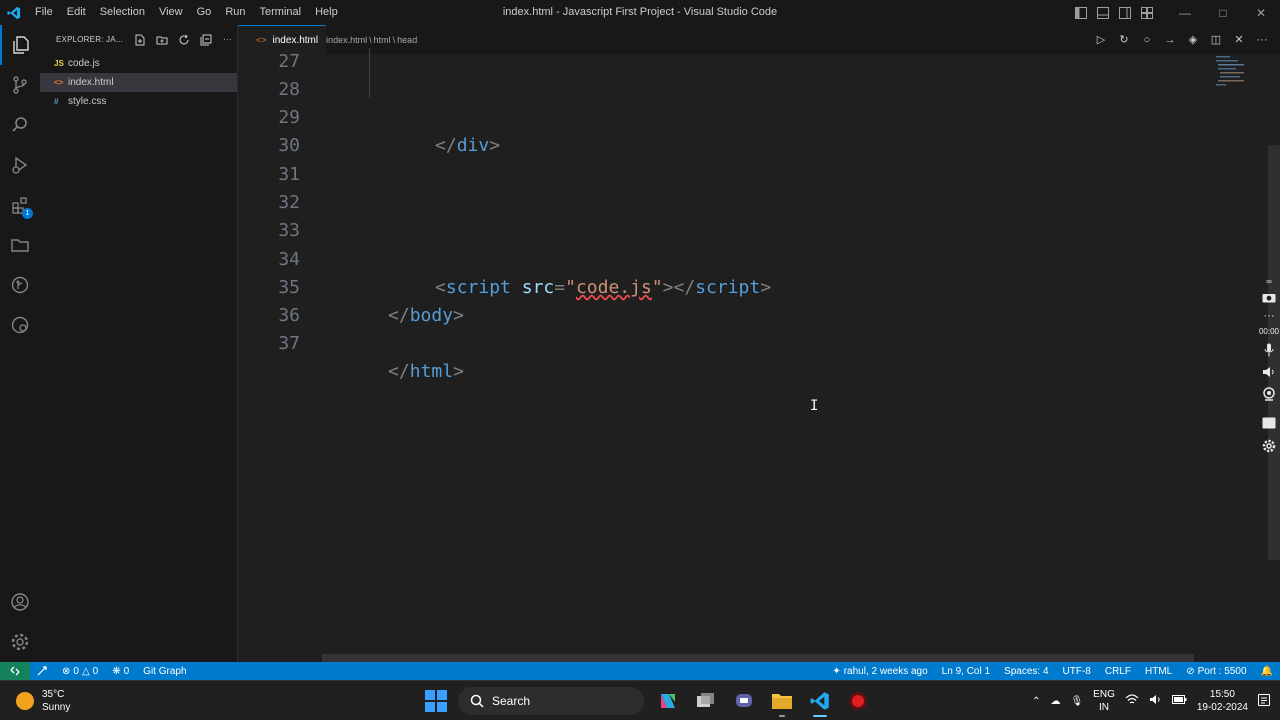 This screenshot has height=720, width=1280. What do you see at coordinates (15, 671) in the screenshot?
I see `remote-indicator-icon` at bounding box center [15, 671].